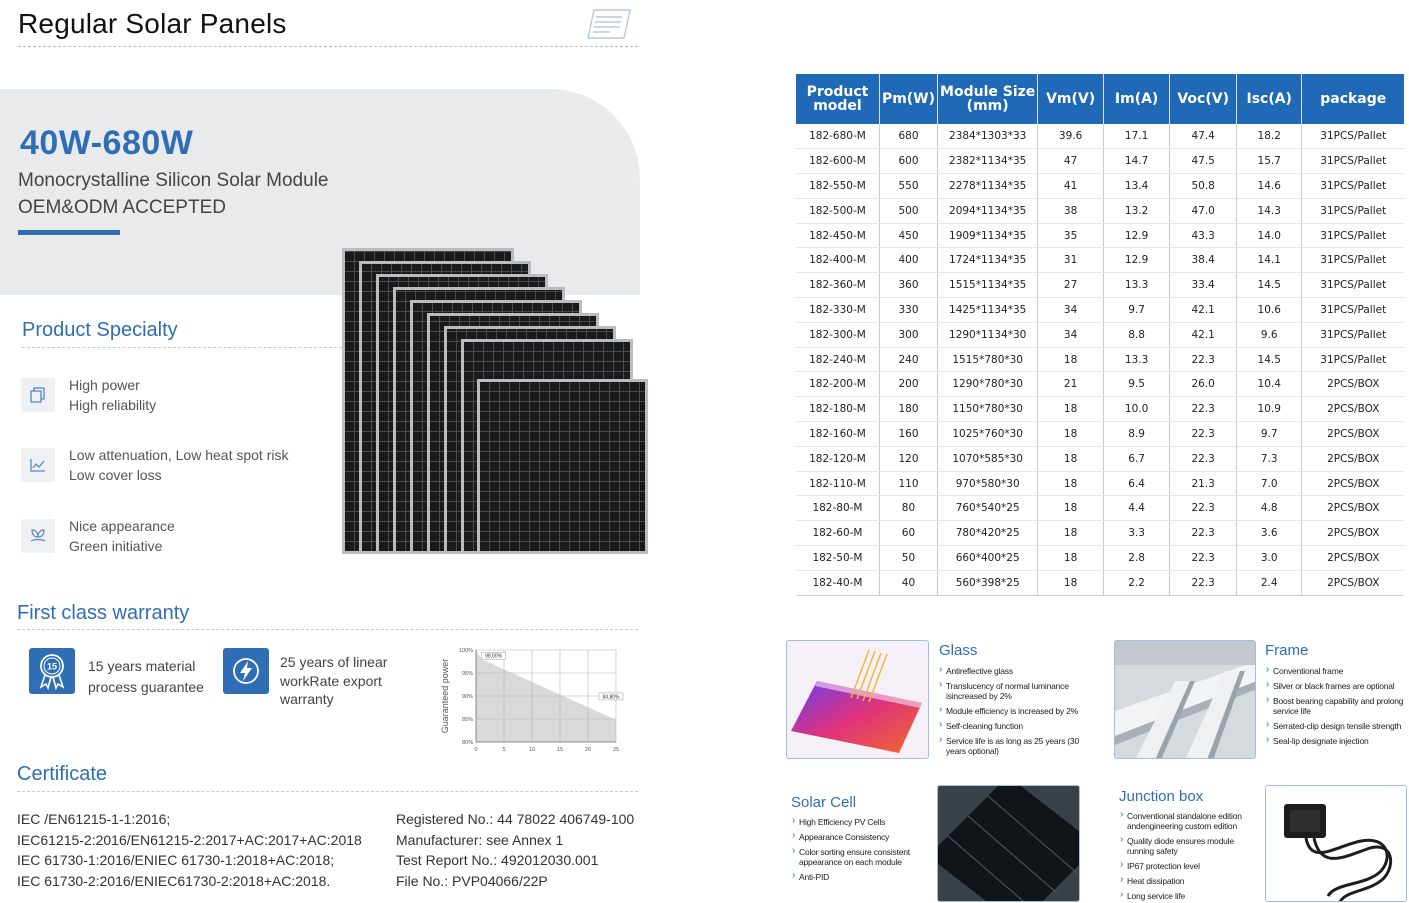 The image size is (1409, 903). I want to click on table-cell: 2094*1134*35, so click(988, 211).